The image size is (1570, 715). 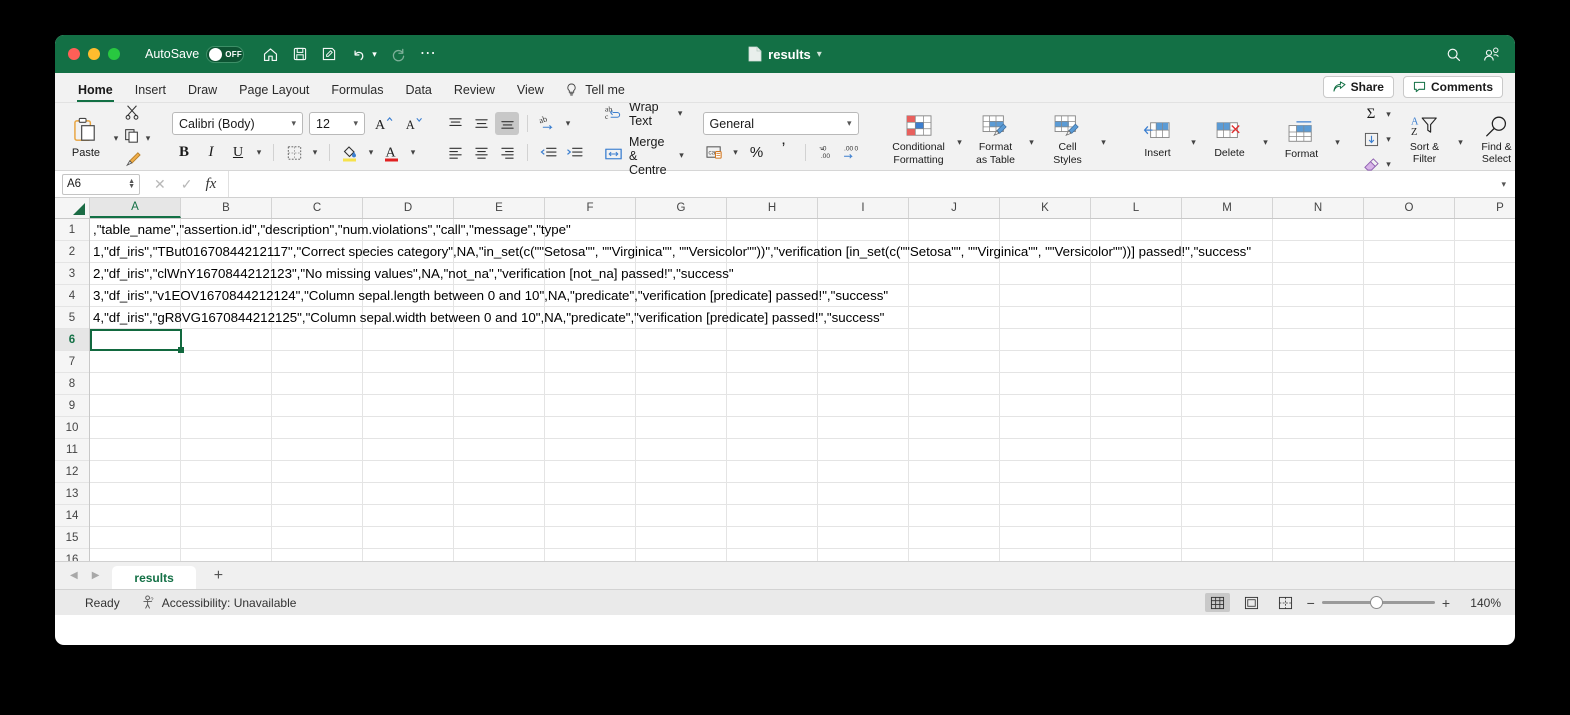 I want to click on cell-i7, so click(x=863, y=361).